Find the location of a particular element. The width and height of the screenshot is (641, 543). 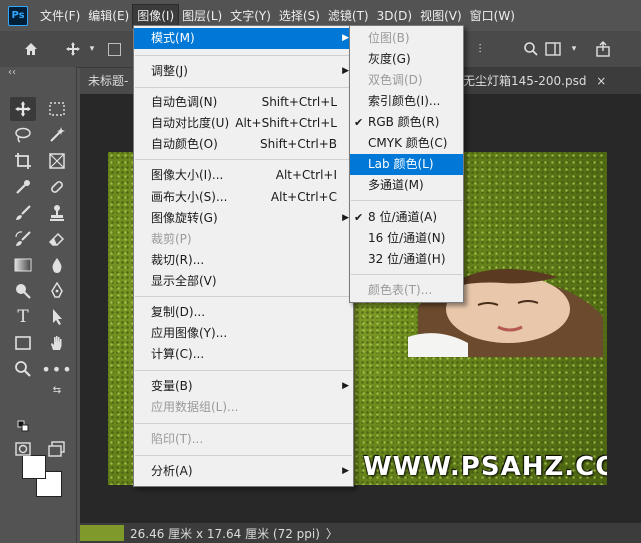

tab-untitled: 未标题- is located at coordinates (108, 81).